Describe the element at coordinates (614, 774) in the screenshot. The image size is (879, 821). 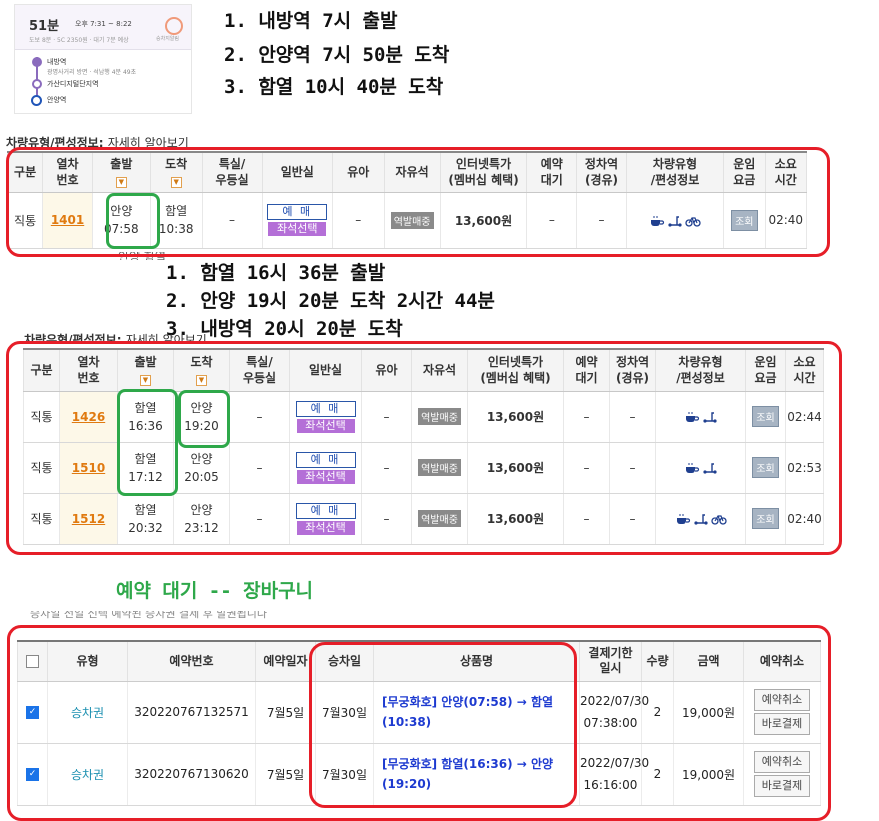
I see `payment-deadline: 2022/07/30 16:16:00` at that location.